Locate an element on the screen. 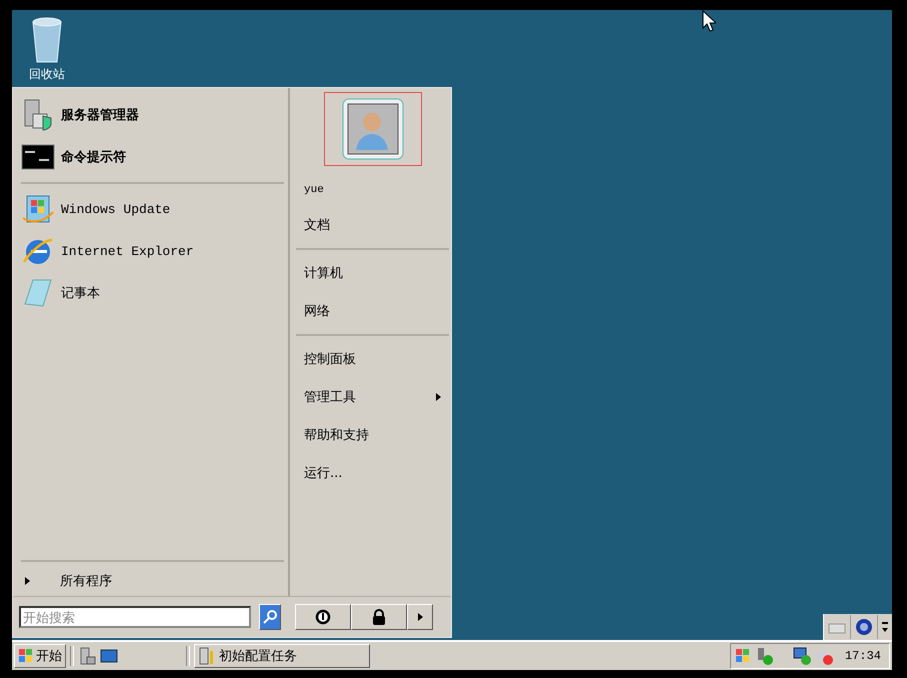 Image resolution: width=907 pixels, height=678 pixels. user-name: yue is located at coordinates (376, 190).